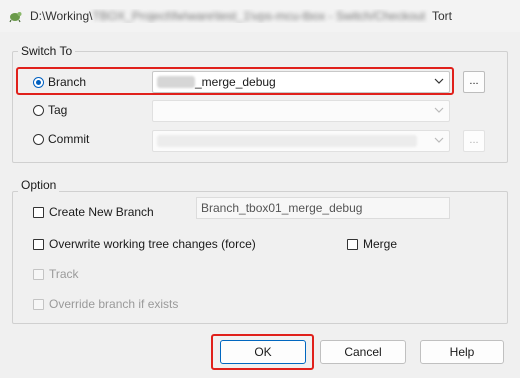 This screenshot has width=520, height=378. I want to click on track-checkbox: Track, so click(56, 274).